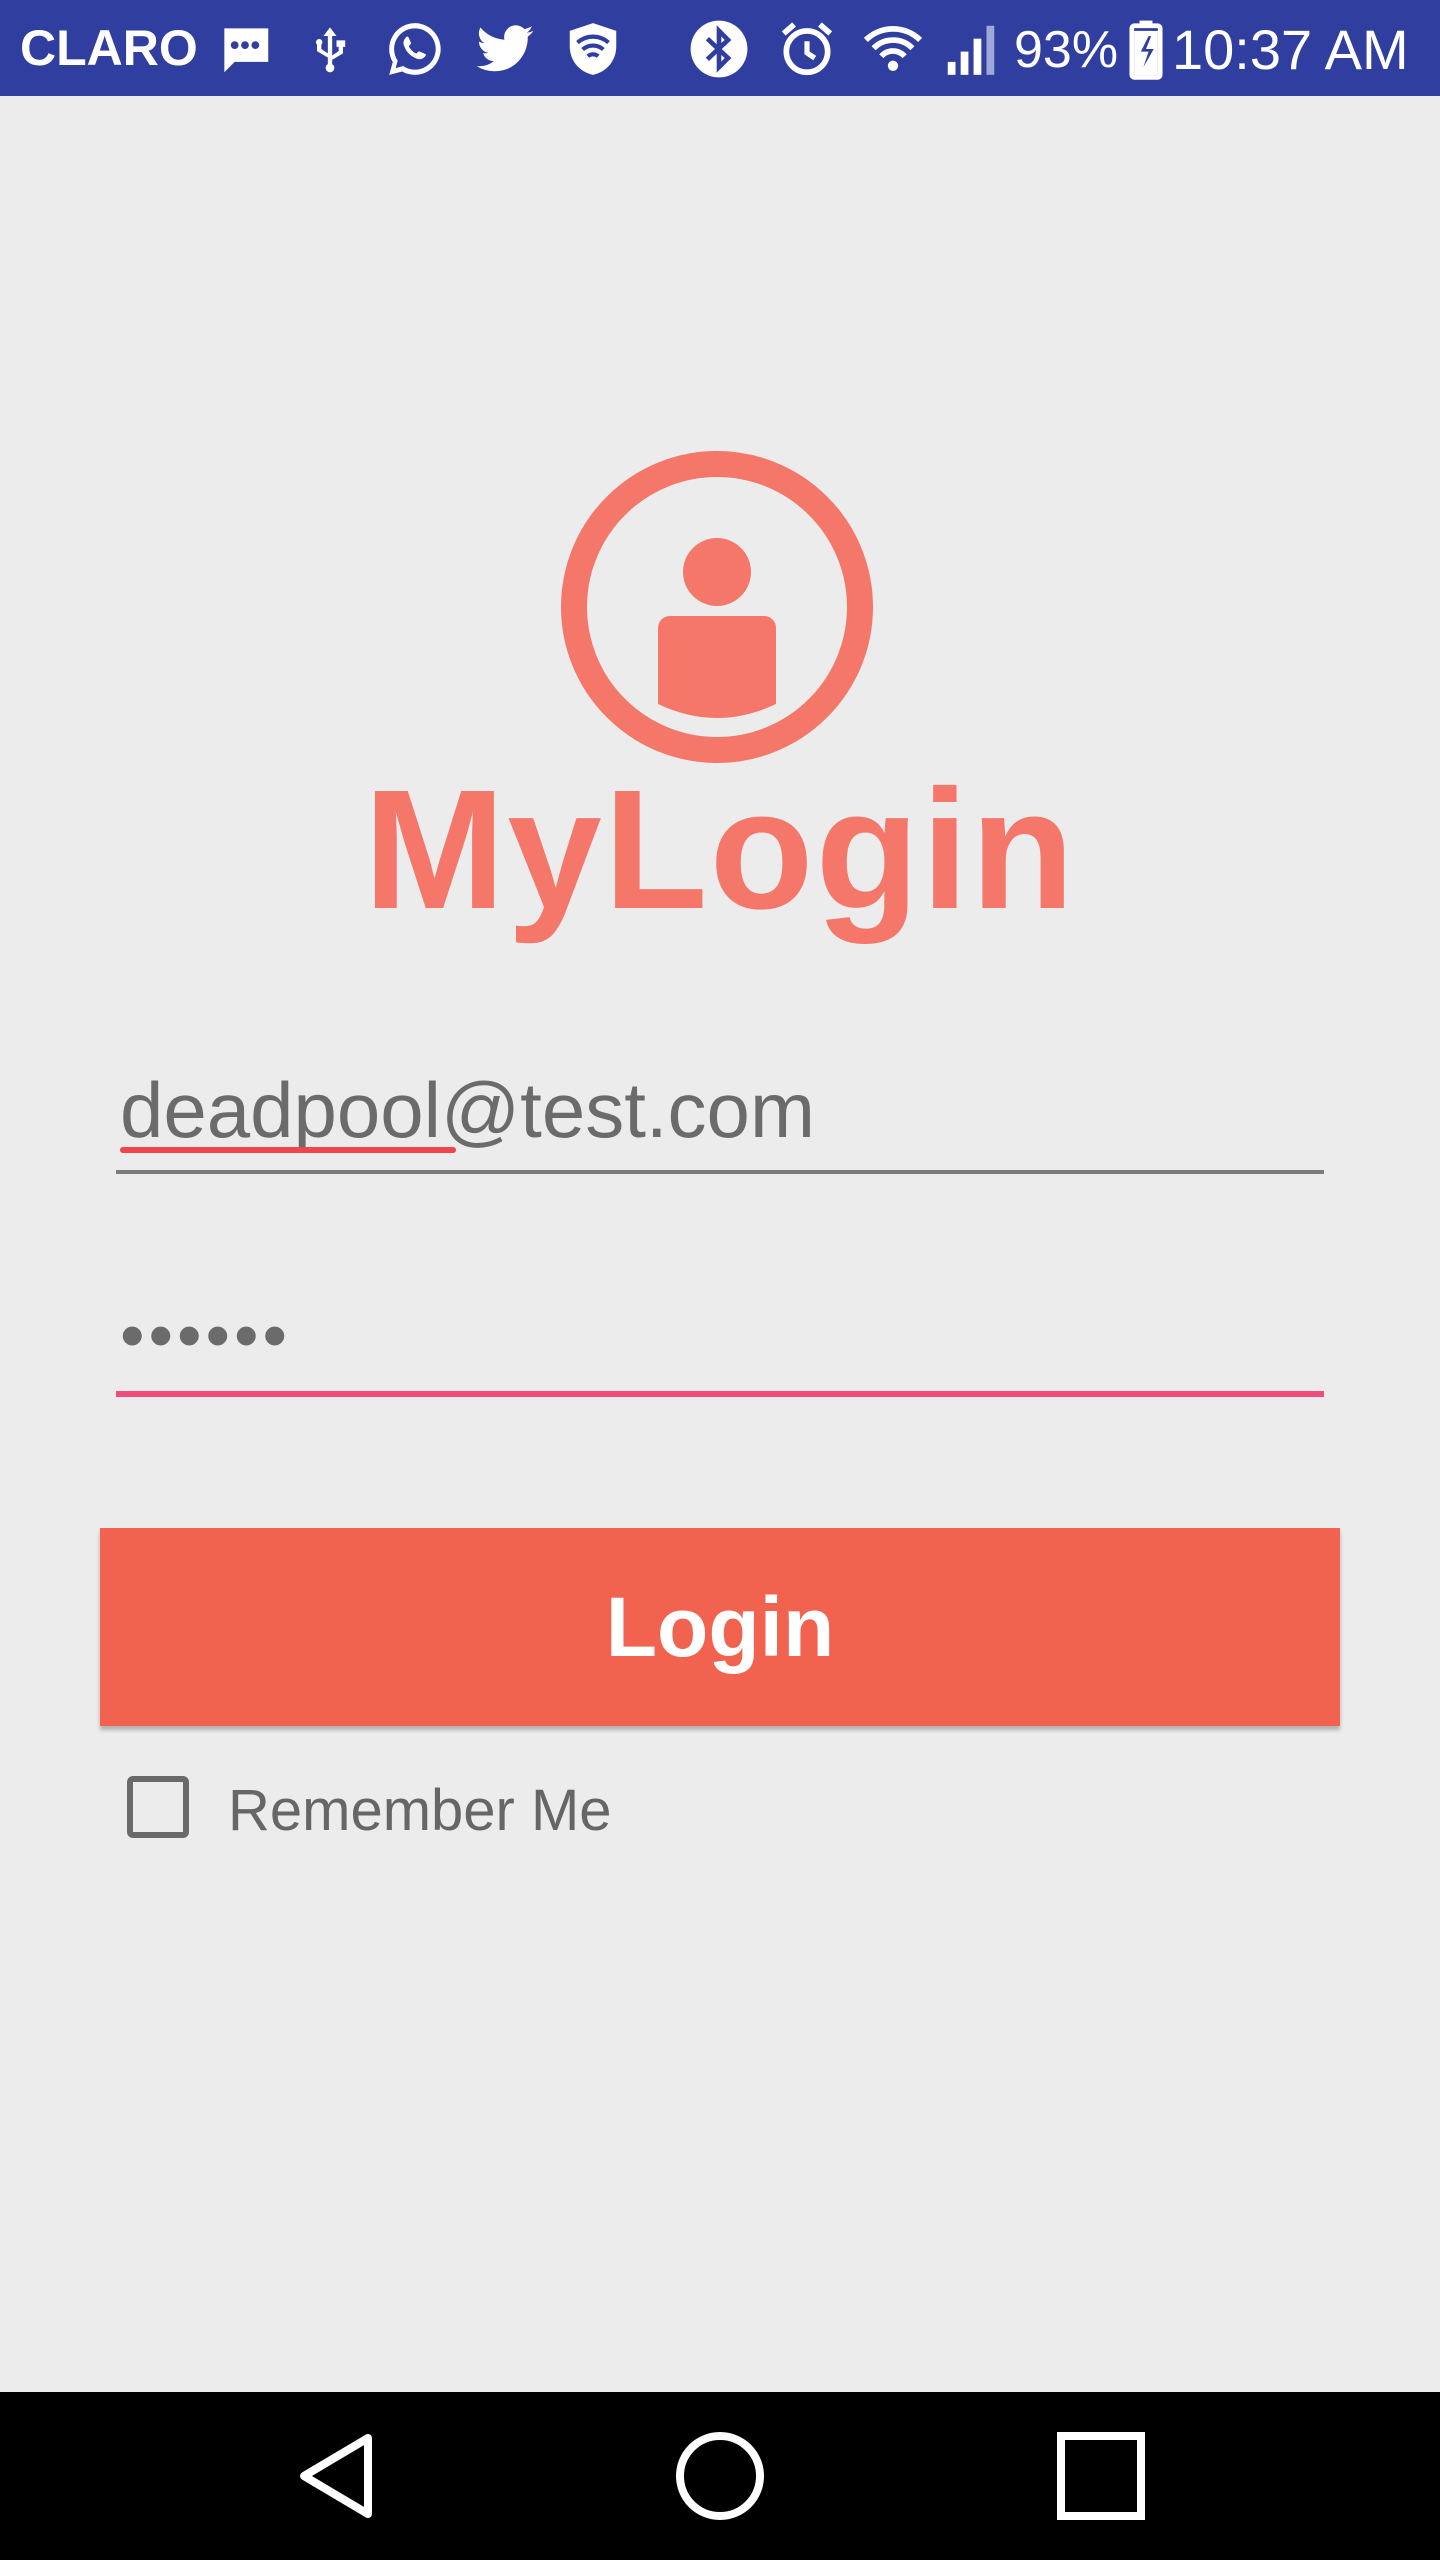  I want to click on wifi-icon, so click(893, 49).